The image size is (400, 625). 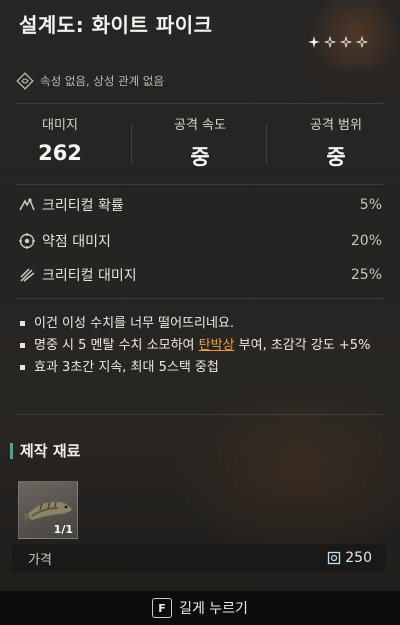 What do you see at coordinates (314, 42) in the screenshot?
I see `filled-star-icon` at bounding box center [314, 42].